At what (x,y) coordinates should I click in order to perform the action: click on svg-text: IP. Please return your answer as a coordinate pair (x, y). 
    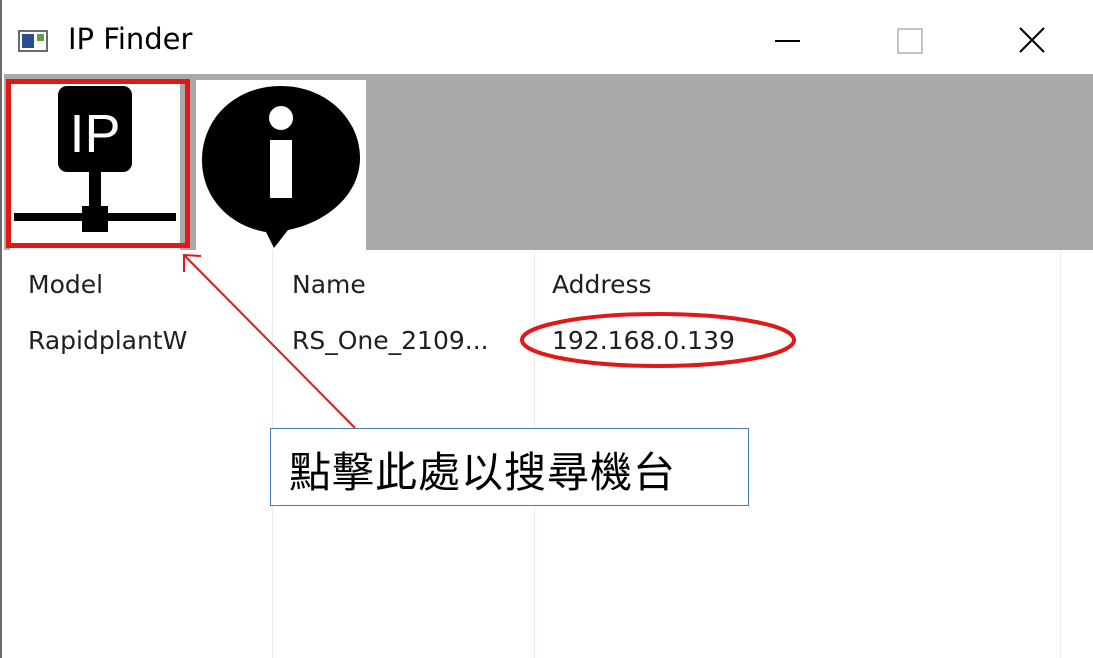
    Looking at the image, I should click on (94, 134).